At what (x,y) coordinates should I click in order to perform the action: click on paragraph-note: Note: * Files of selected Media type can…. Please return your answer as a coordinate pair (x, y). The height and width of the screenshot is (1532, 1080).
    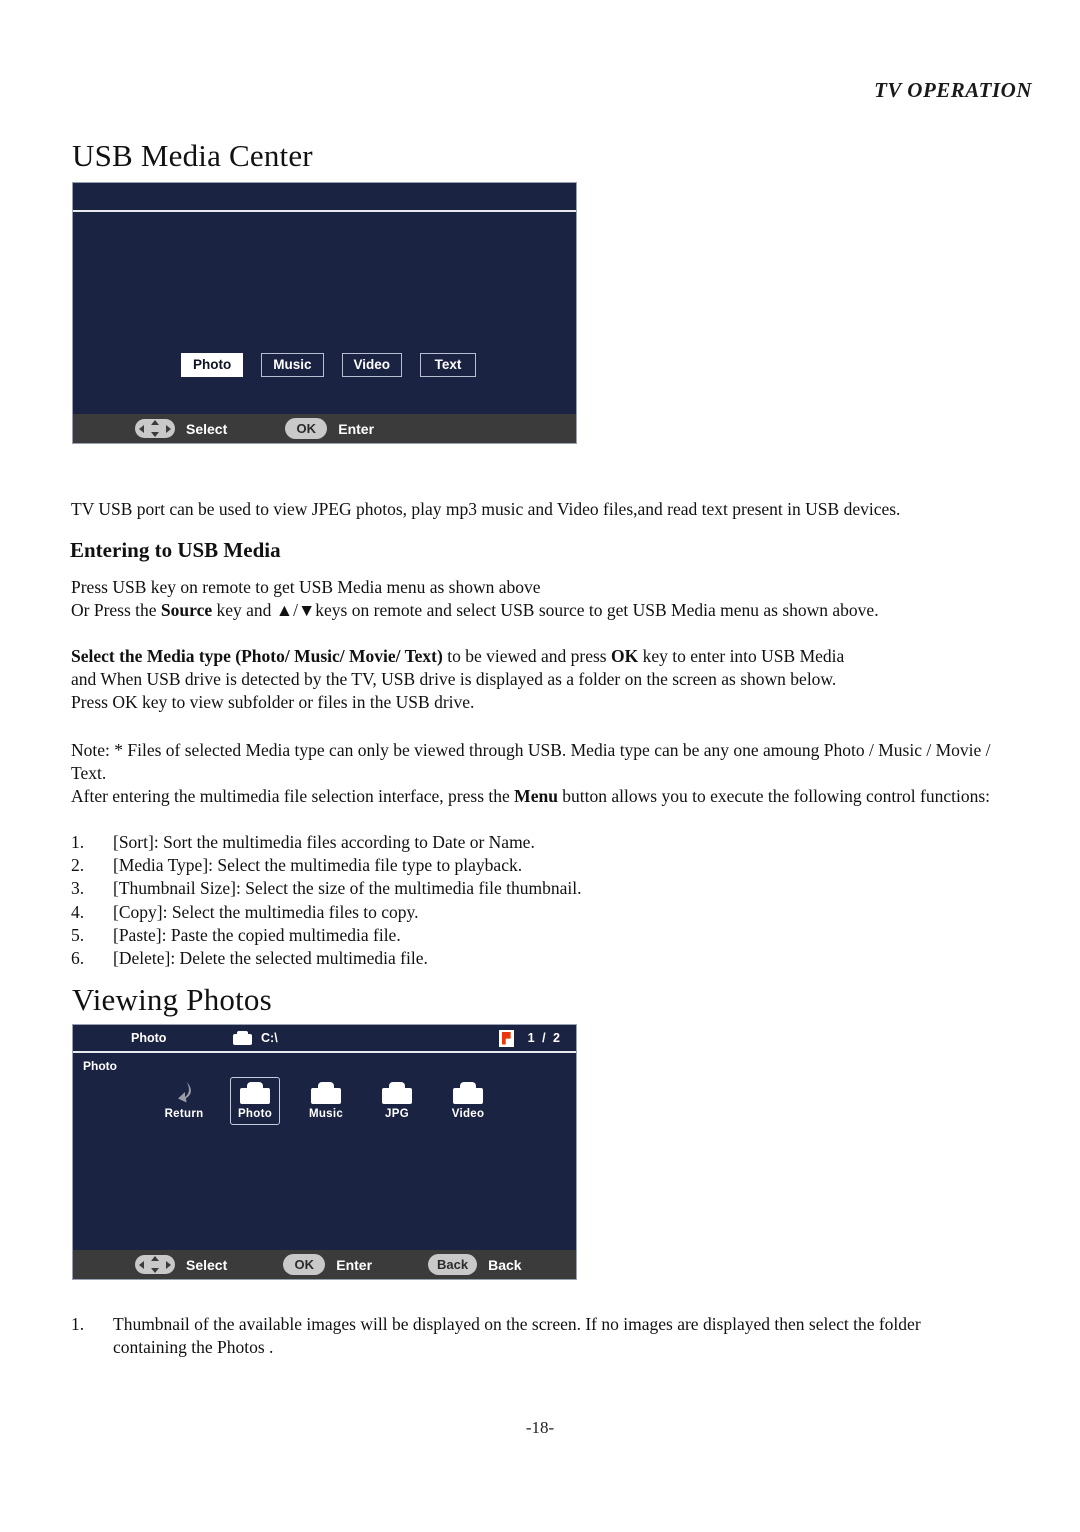
    Looking at the image, I should click on (531, 761).